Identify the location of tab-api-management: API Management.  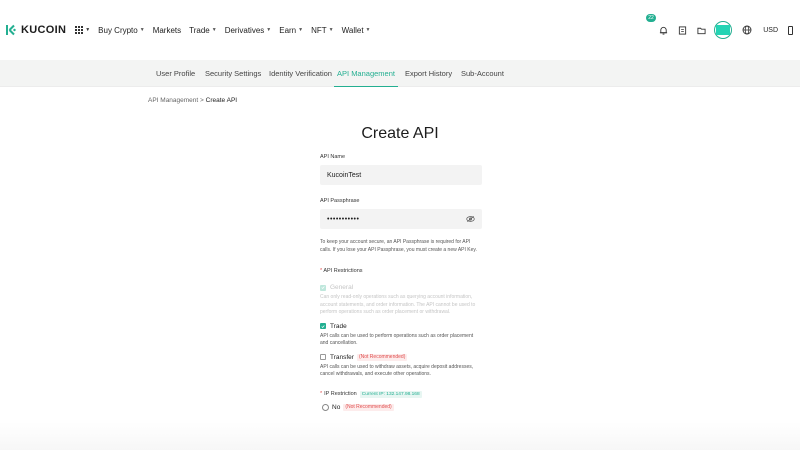
(366, 73).